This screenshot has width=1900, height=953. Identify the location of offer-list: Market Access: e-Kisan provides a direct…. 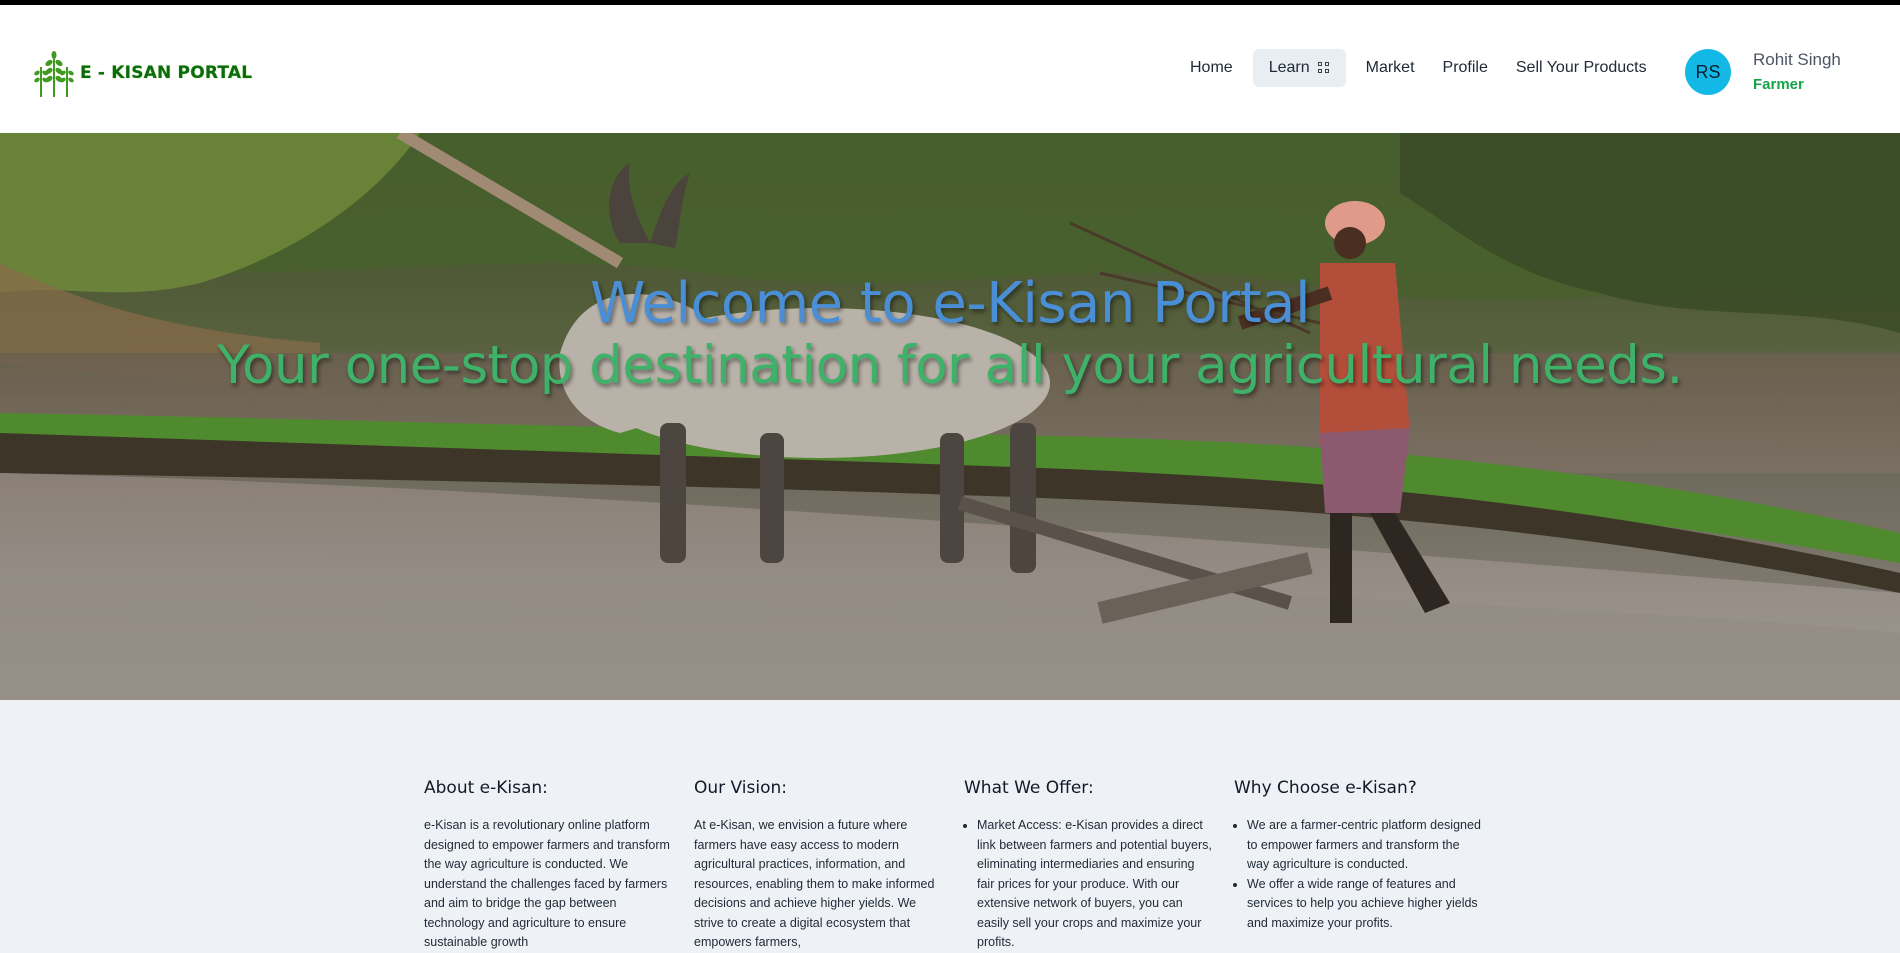
(1088, 884).